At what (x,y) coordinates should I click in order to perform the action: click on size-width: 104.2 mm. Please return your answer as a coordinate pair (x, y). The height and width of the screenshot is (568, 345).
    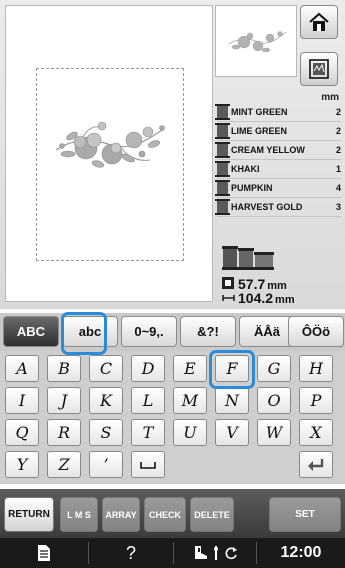
    Looking at the image, I should click on (266, 298).